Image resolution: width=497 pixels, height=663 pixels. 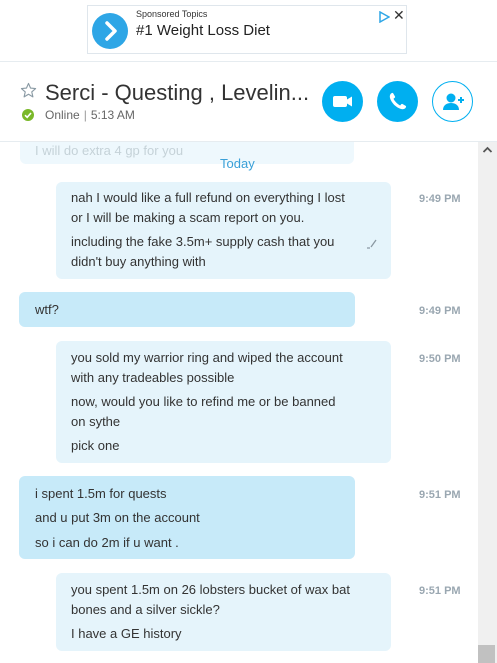 What do you see at coordinates (62, 115) in the screenshot?
I see `status-text: Online` at bounding box center [62, 115].